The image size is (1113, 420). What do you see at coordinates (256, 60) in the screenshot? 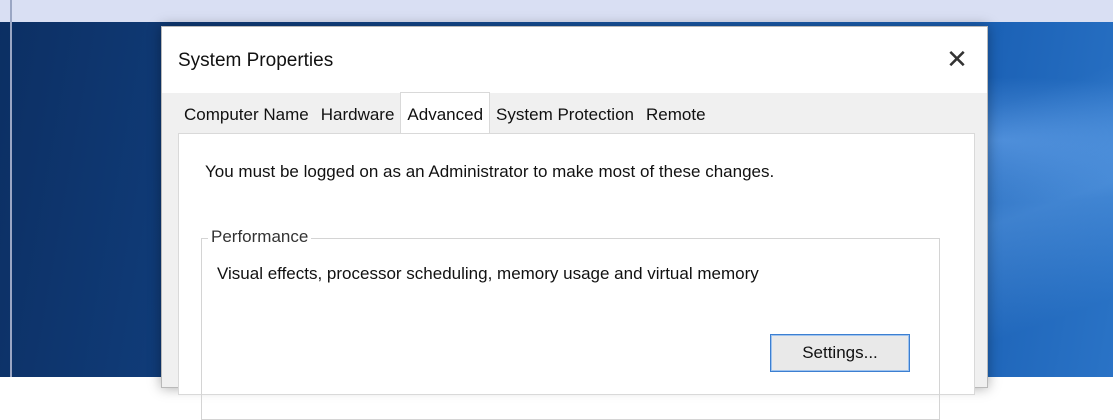
I see `dialog-title: System Properties` at bounding box center [256, 60].